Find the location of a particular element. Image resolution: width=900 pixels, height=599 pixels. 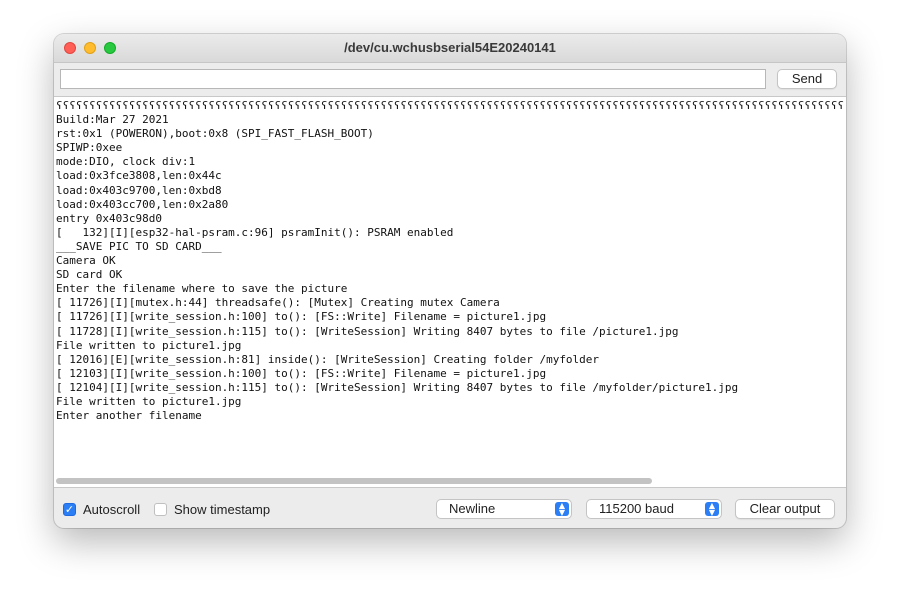

show-timestamp-checkbox is located at coordinates (160, 509).